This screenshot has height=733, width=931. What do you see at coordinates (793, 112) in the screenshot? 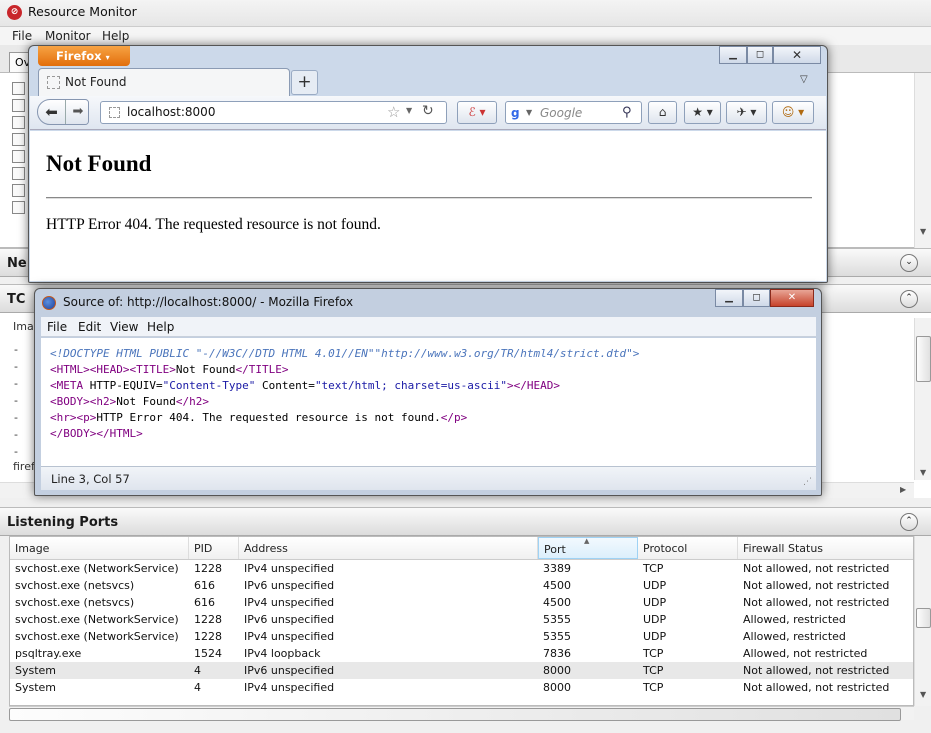
I see `greasemonkey-icon: ☺ ▾` at bounding box center [793, 112].